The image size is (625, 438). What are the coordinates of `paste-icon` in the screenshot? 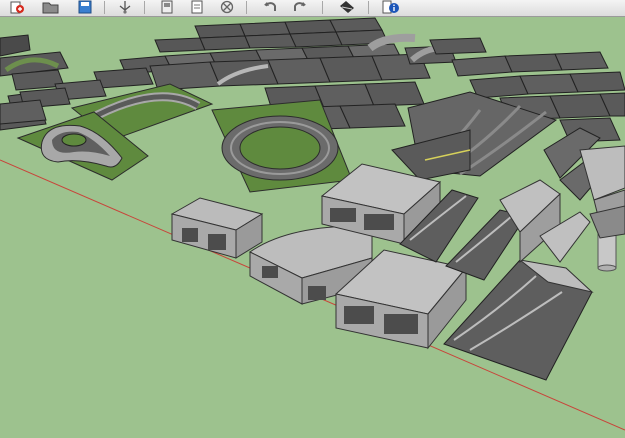 It's located at (167, 7).